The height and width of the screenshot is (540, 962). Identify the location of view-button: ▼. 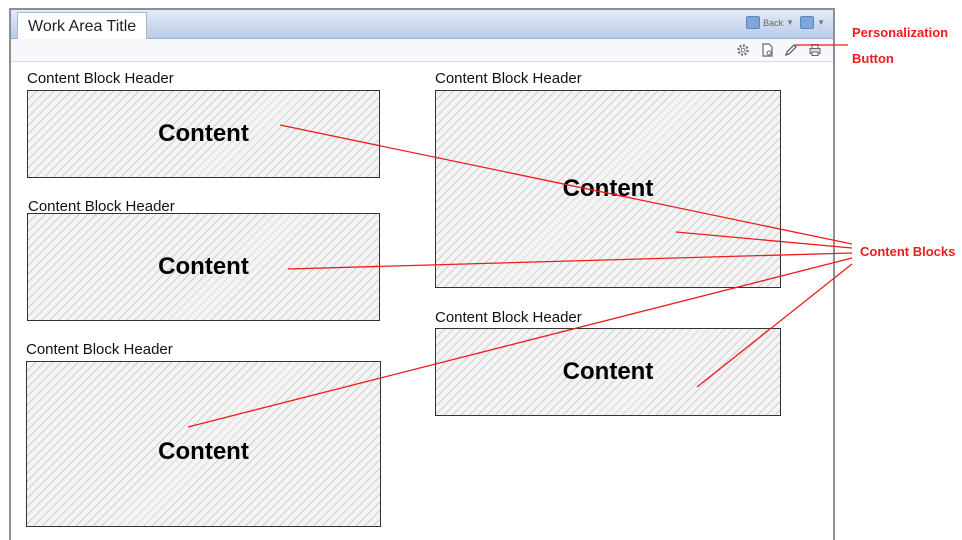
(812, 22).